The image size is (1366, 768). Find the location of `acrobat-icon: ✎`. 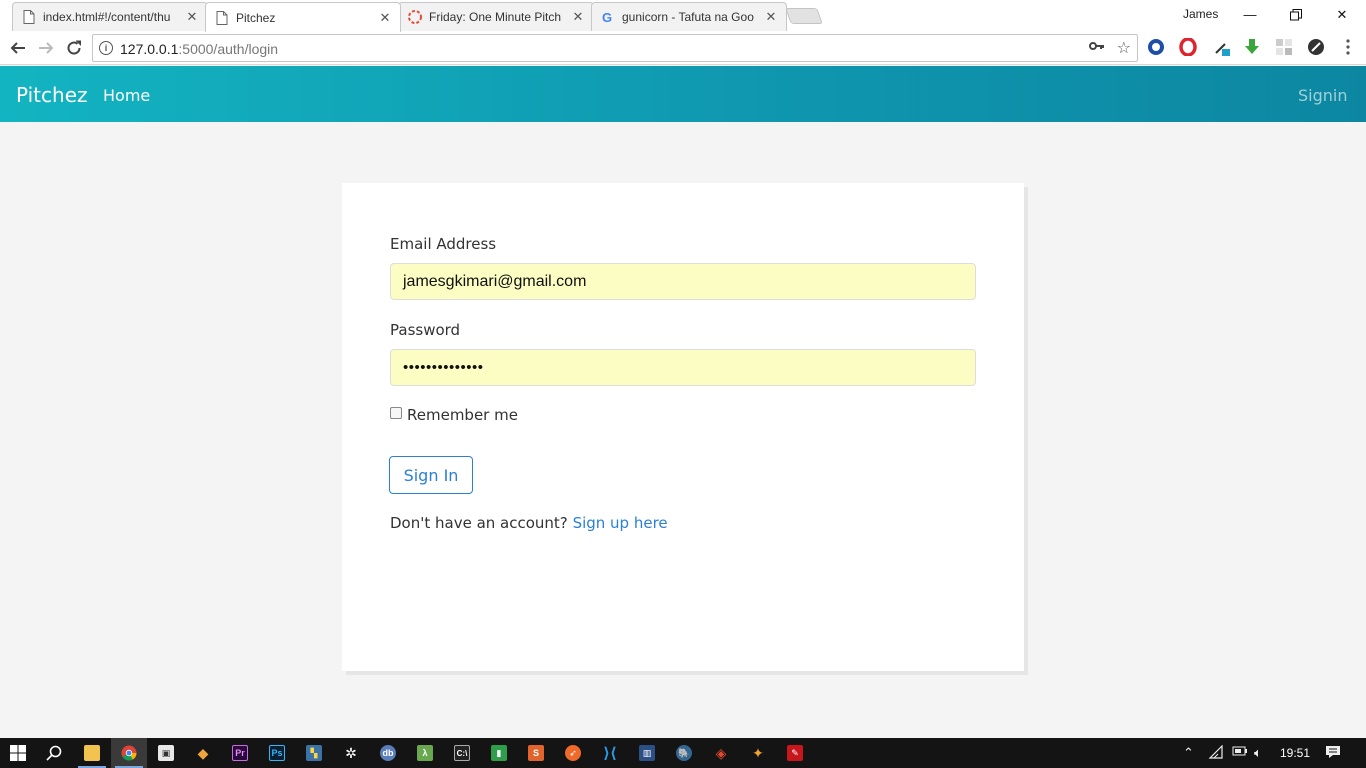

acrobat-icon: ✎ is located at coordinates (795, 753).